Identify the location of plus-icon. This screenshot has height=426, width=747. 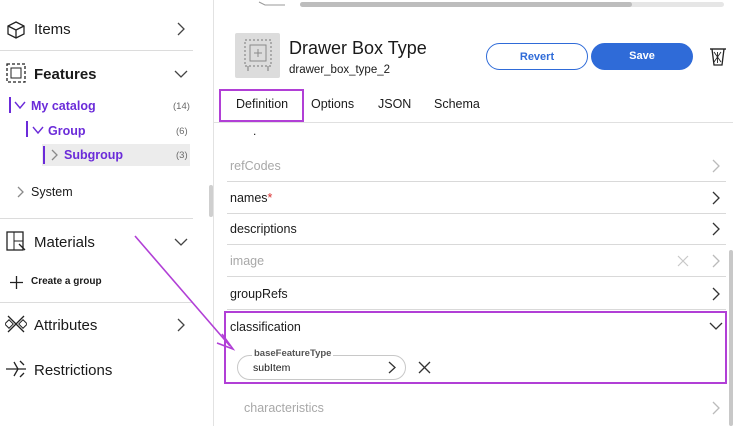
(16, 282).